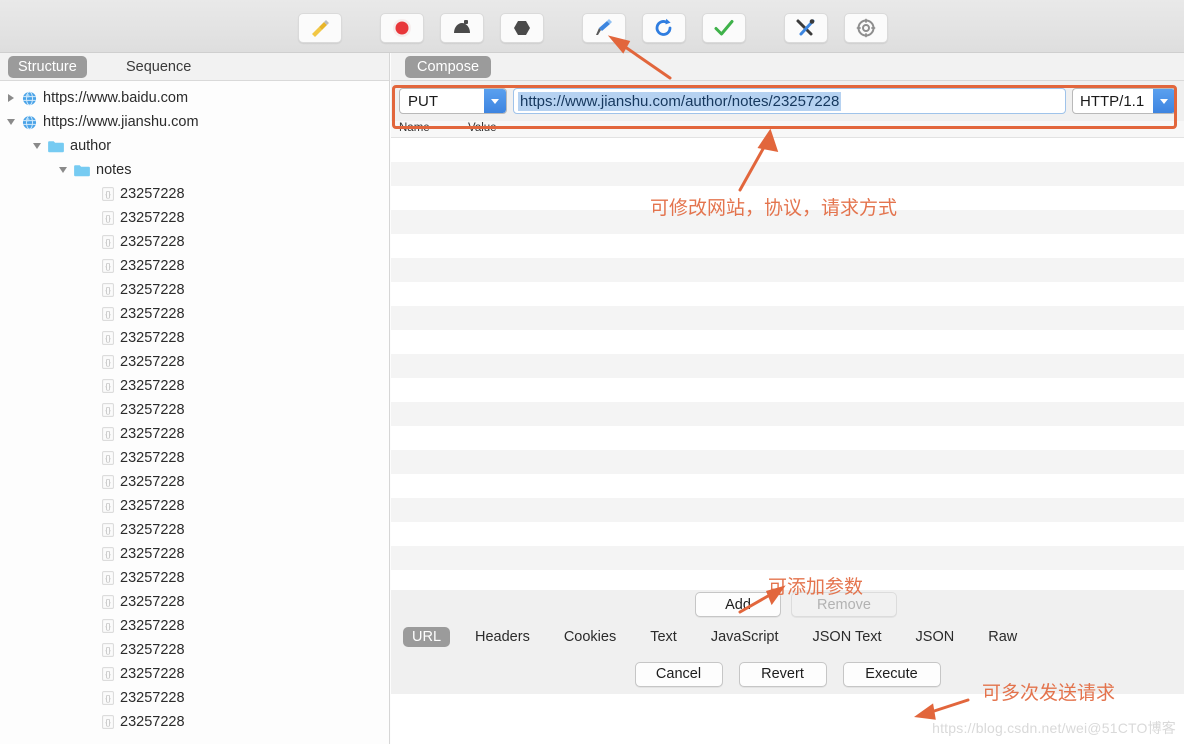 The image size is (1184, 744). Describe the element at coordinates (453, 101) in the screenshot. I see `method-select: PUT` at that location.